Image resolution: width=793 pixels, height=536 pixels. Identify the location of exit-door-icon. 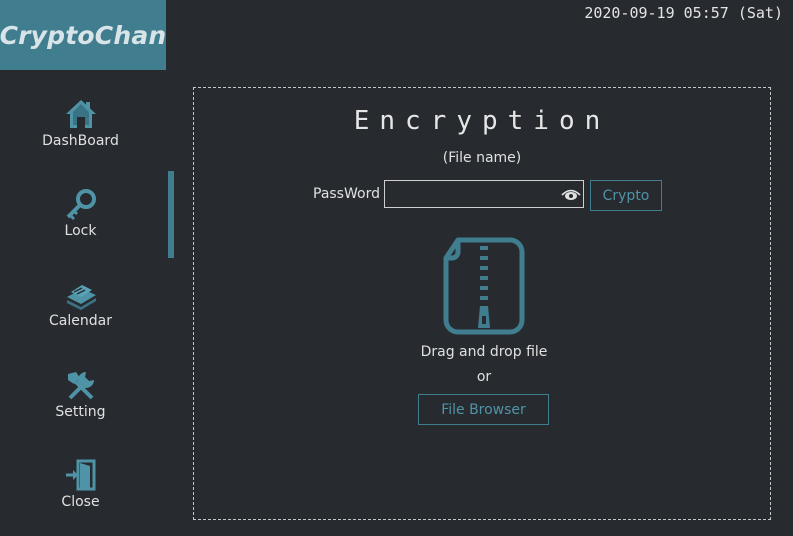
(81, 475).